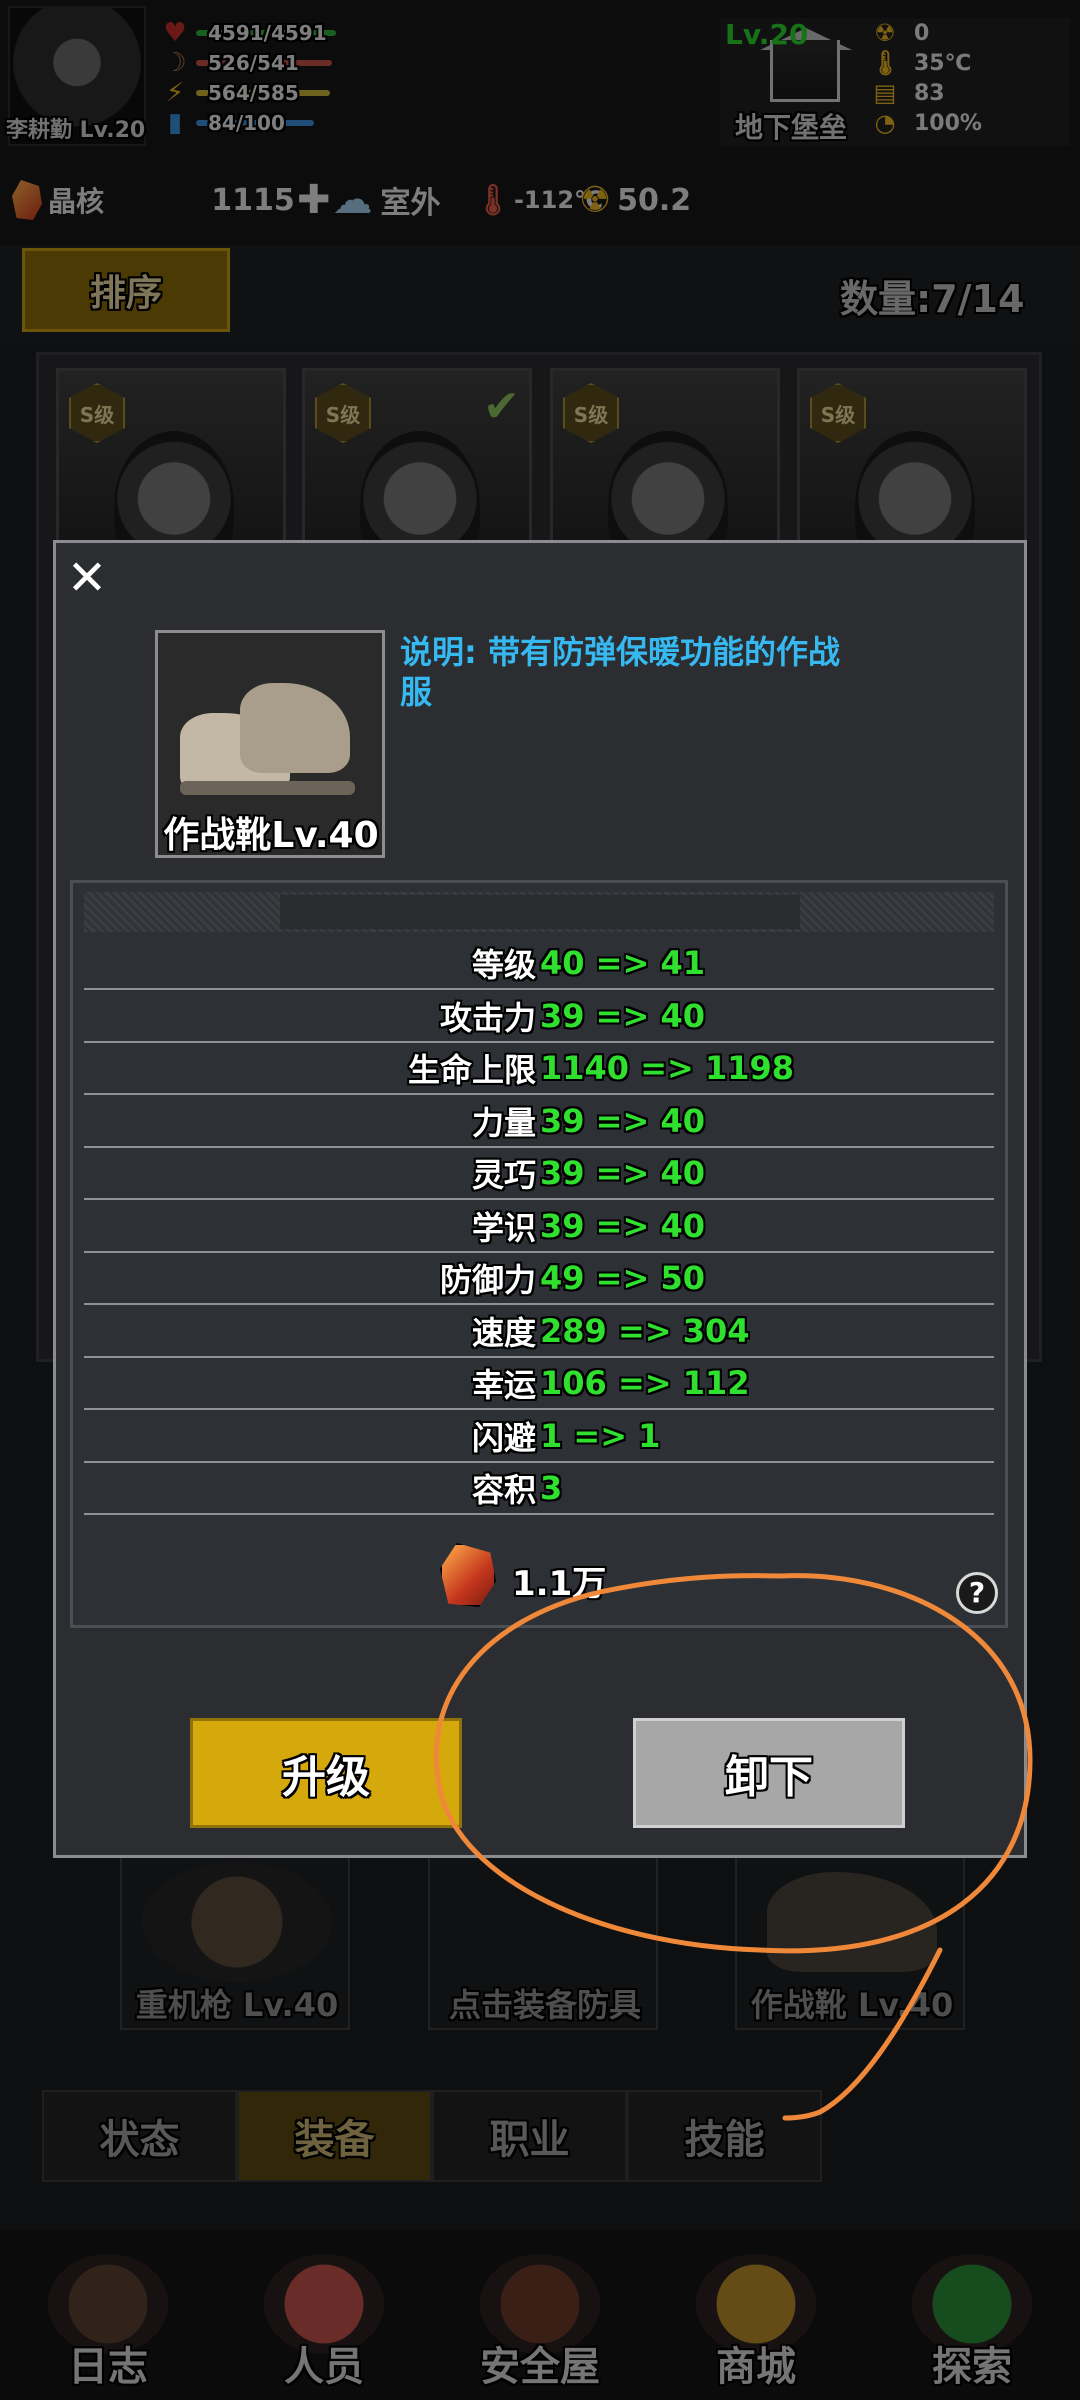 This screenshot has height=2400, width=1080. I want to click on upgrade-stat-row: 速度 289 => 304, so click(539, 1332).